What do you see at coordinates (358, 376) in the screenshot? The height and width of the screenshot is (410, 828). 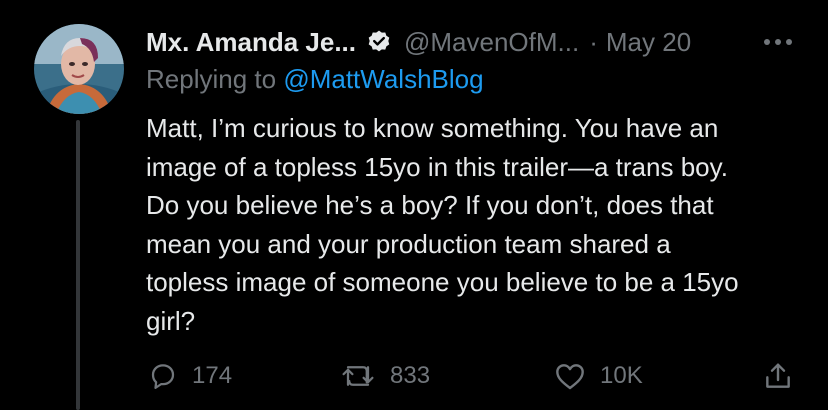 I see `retweet-icon` at bounding box center [358, 376].